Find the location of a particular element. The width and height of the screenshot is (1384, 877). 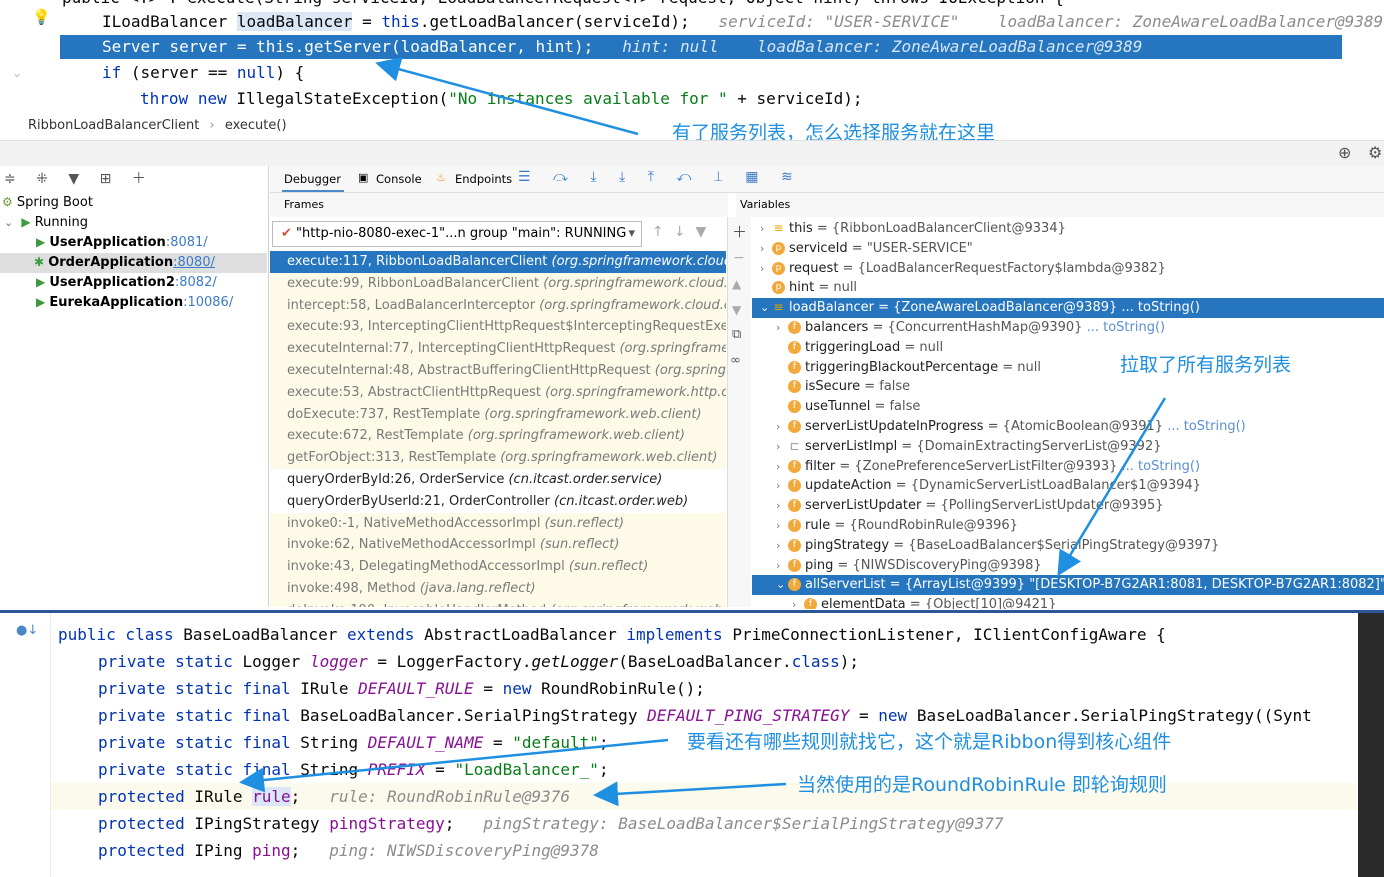

settings-icon: ⊕ is located at coordinates (1344, 152).